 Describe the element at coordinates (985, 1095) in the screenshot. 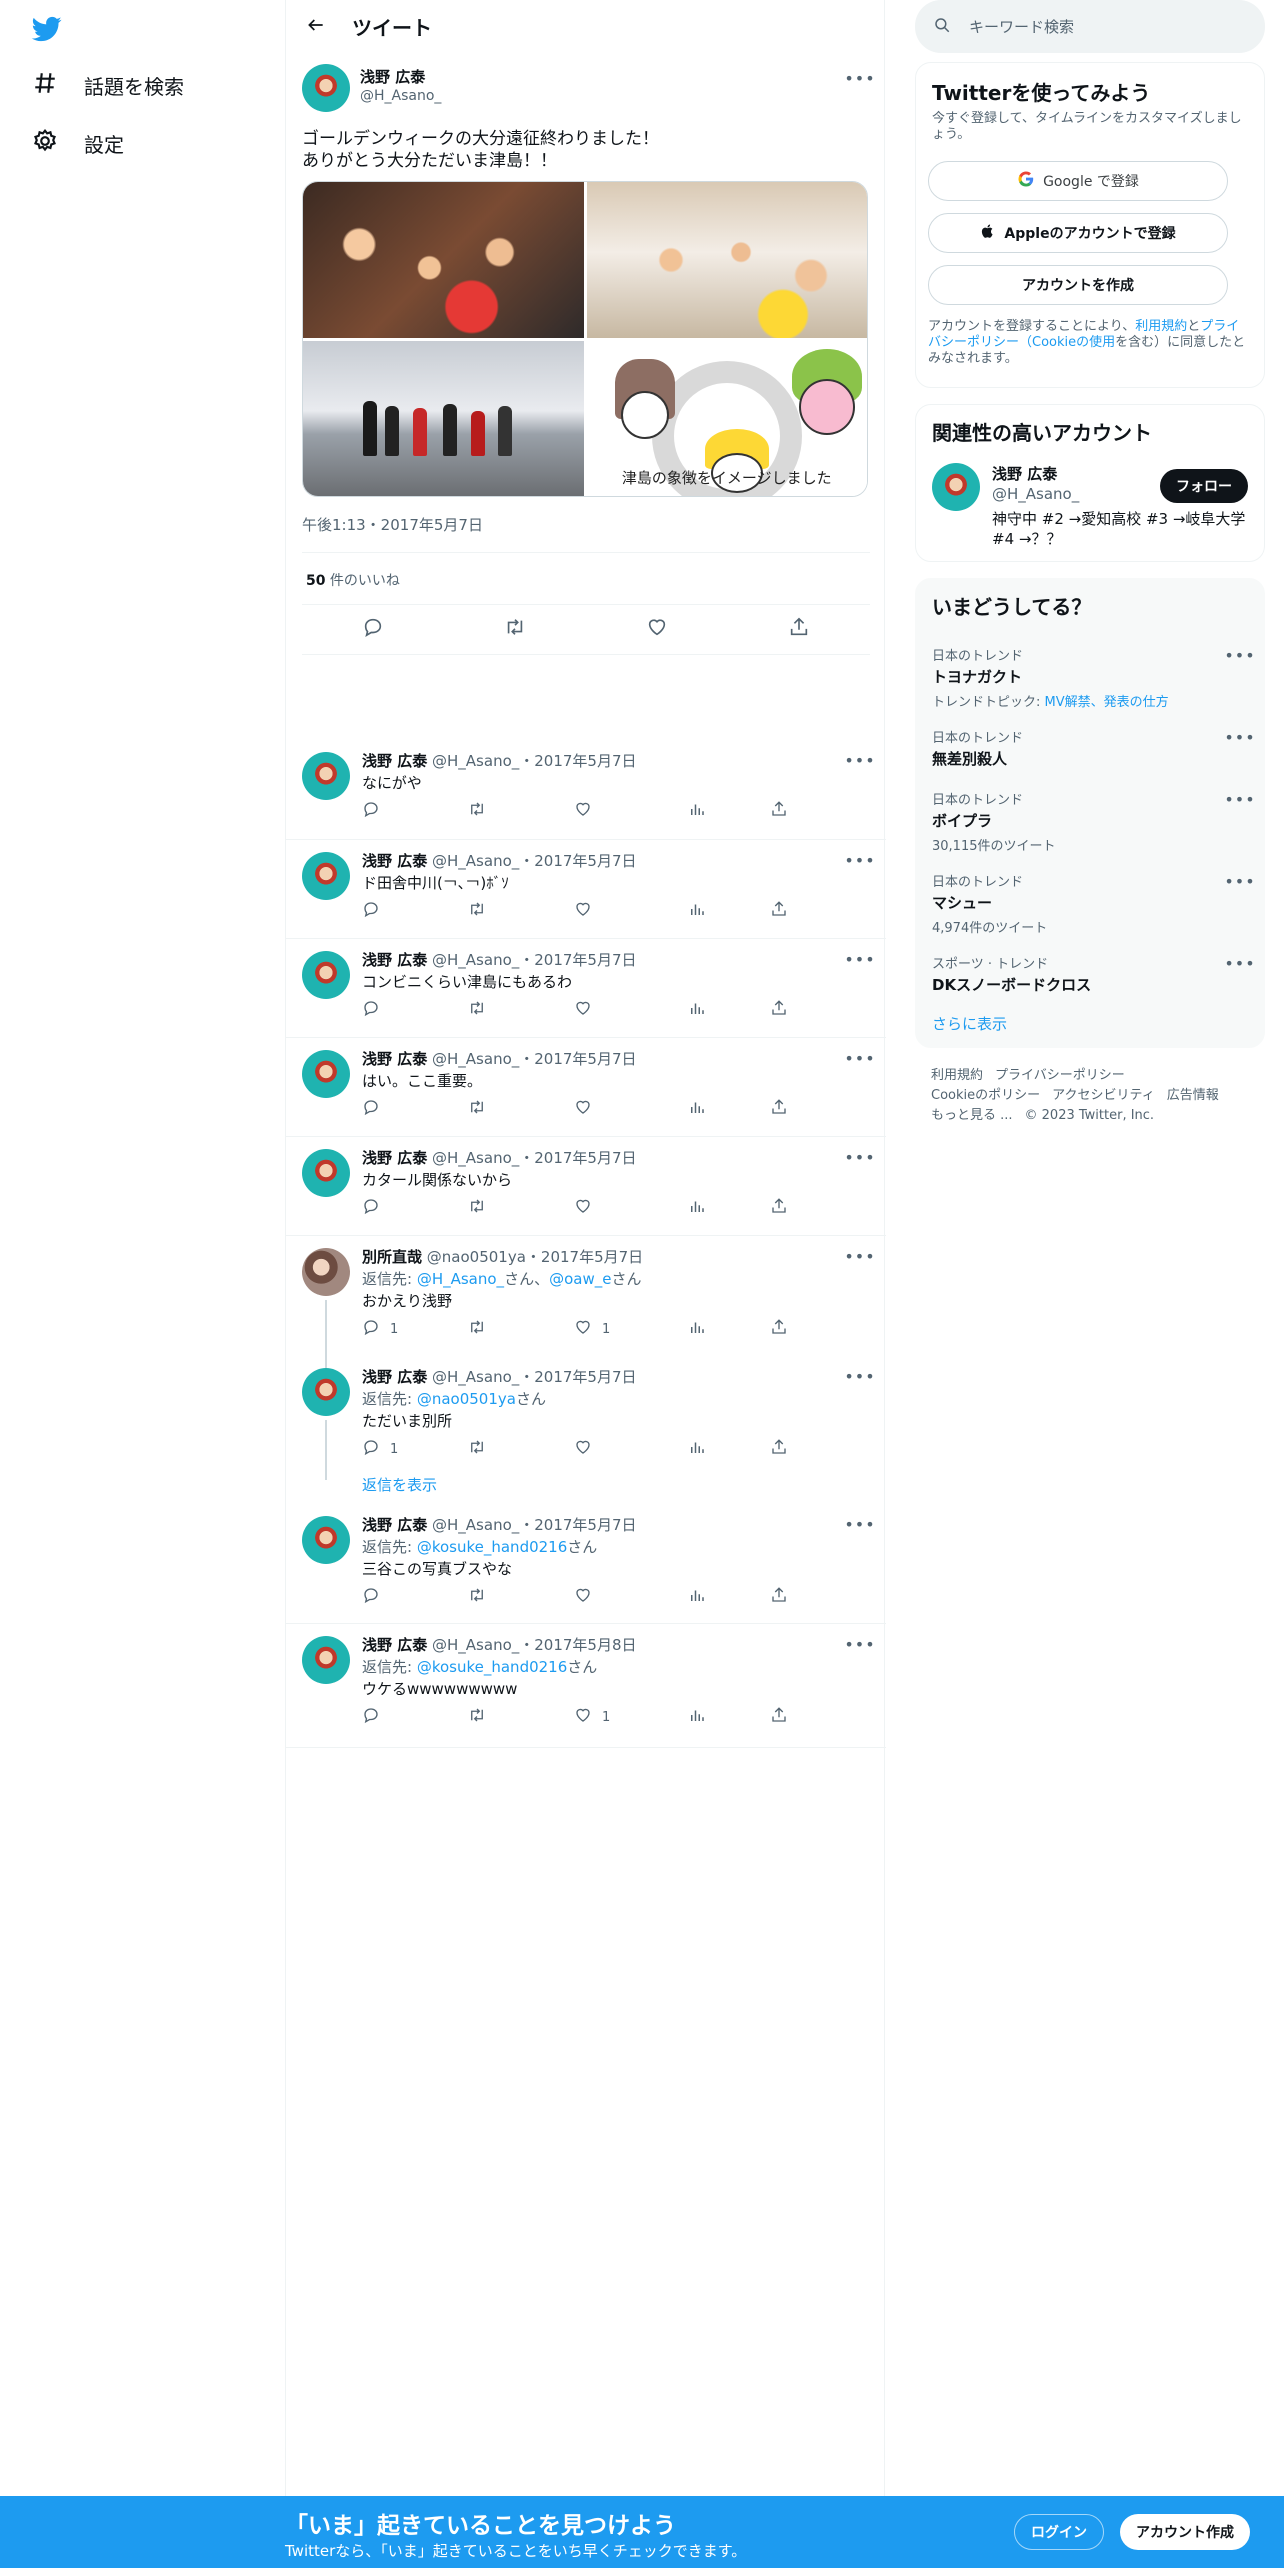

I see `footer-cookie-link: Cookieのポリシー` at that location.